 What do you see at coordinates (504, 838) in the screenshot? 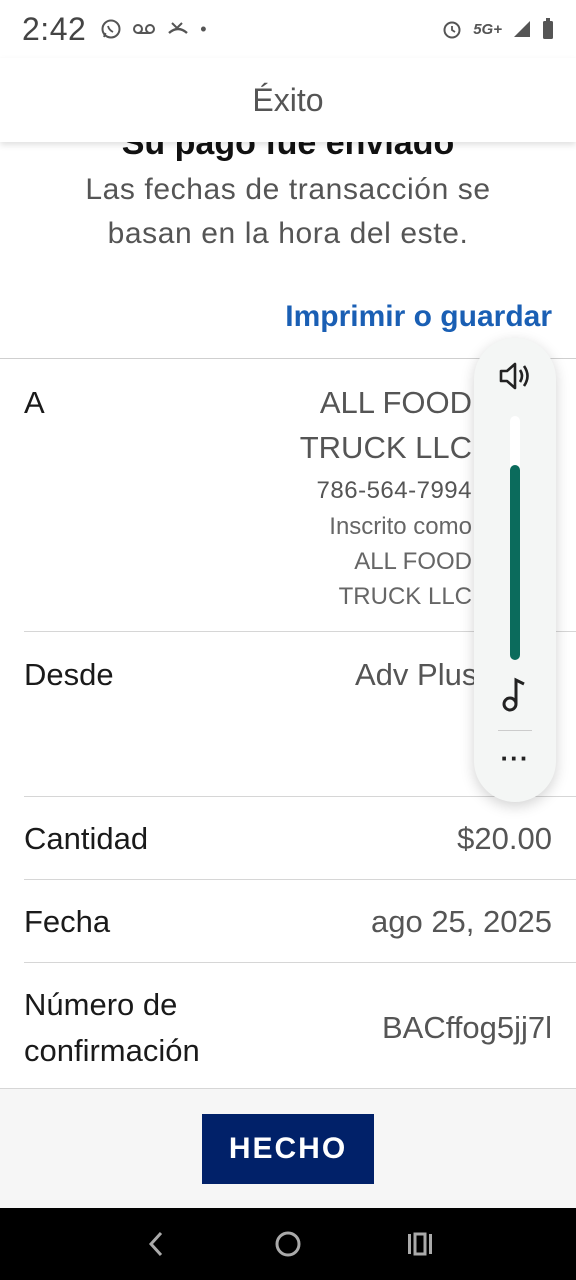
I see `amount-value: $20.00` at bounding box center [504, 838].